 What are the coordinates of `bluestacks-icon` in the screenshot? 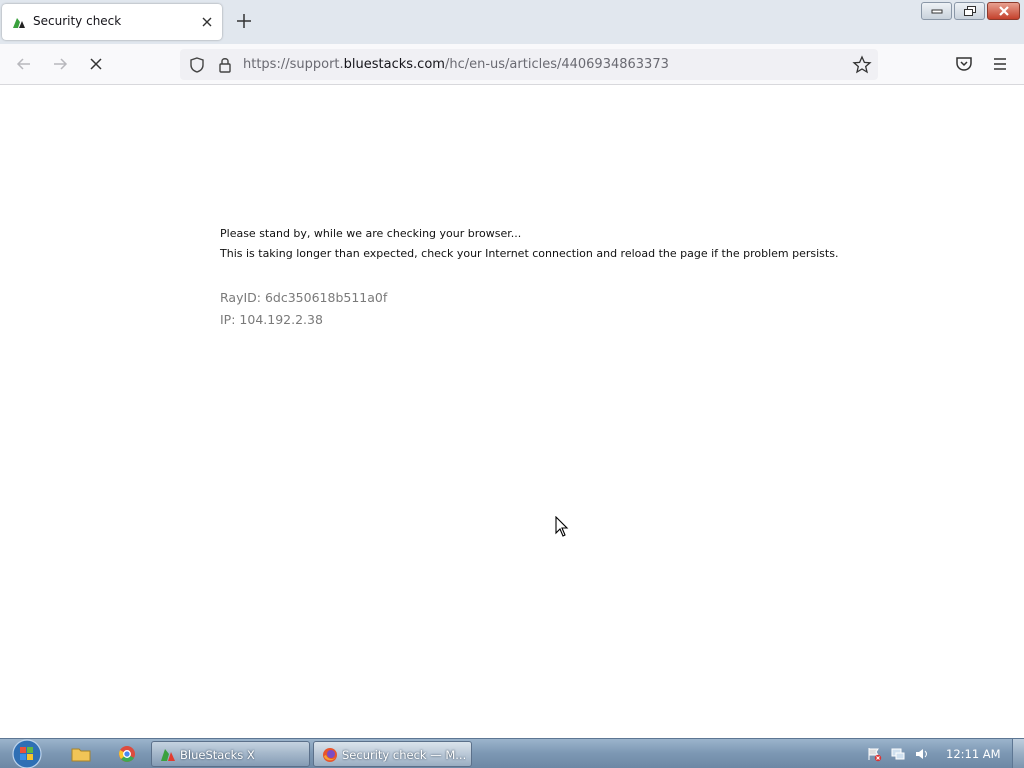 It's located at (168, 755).